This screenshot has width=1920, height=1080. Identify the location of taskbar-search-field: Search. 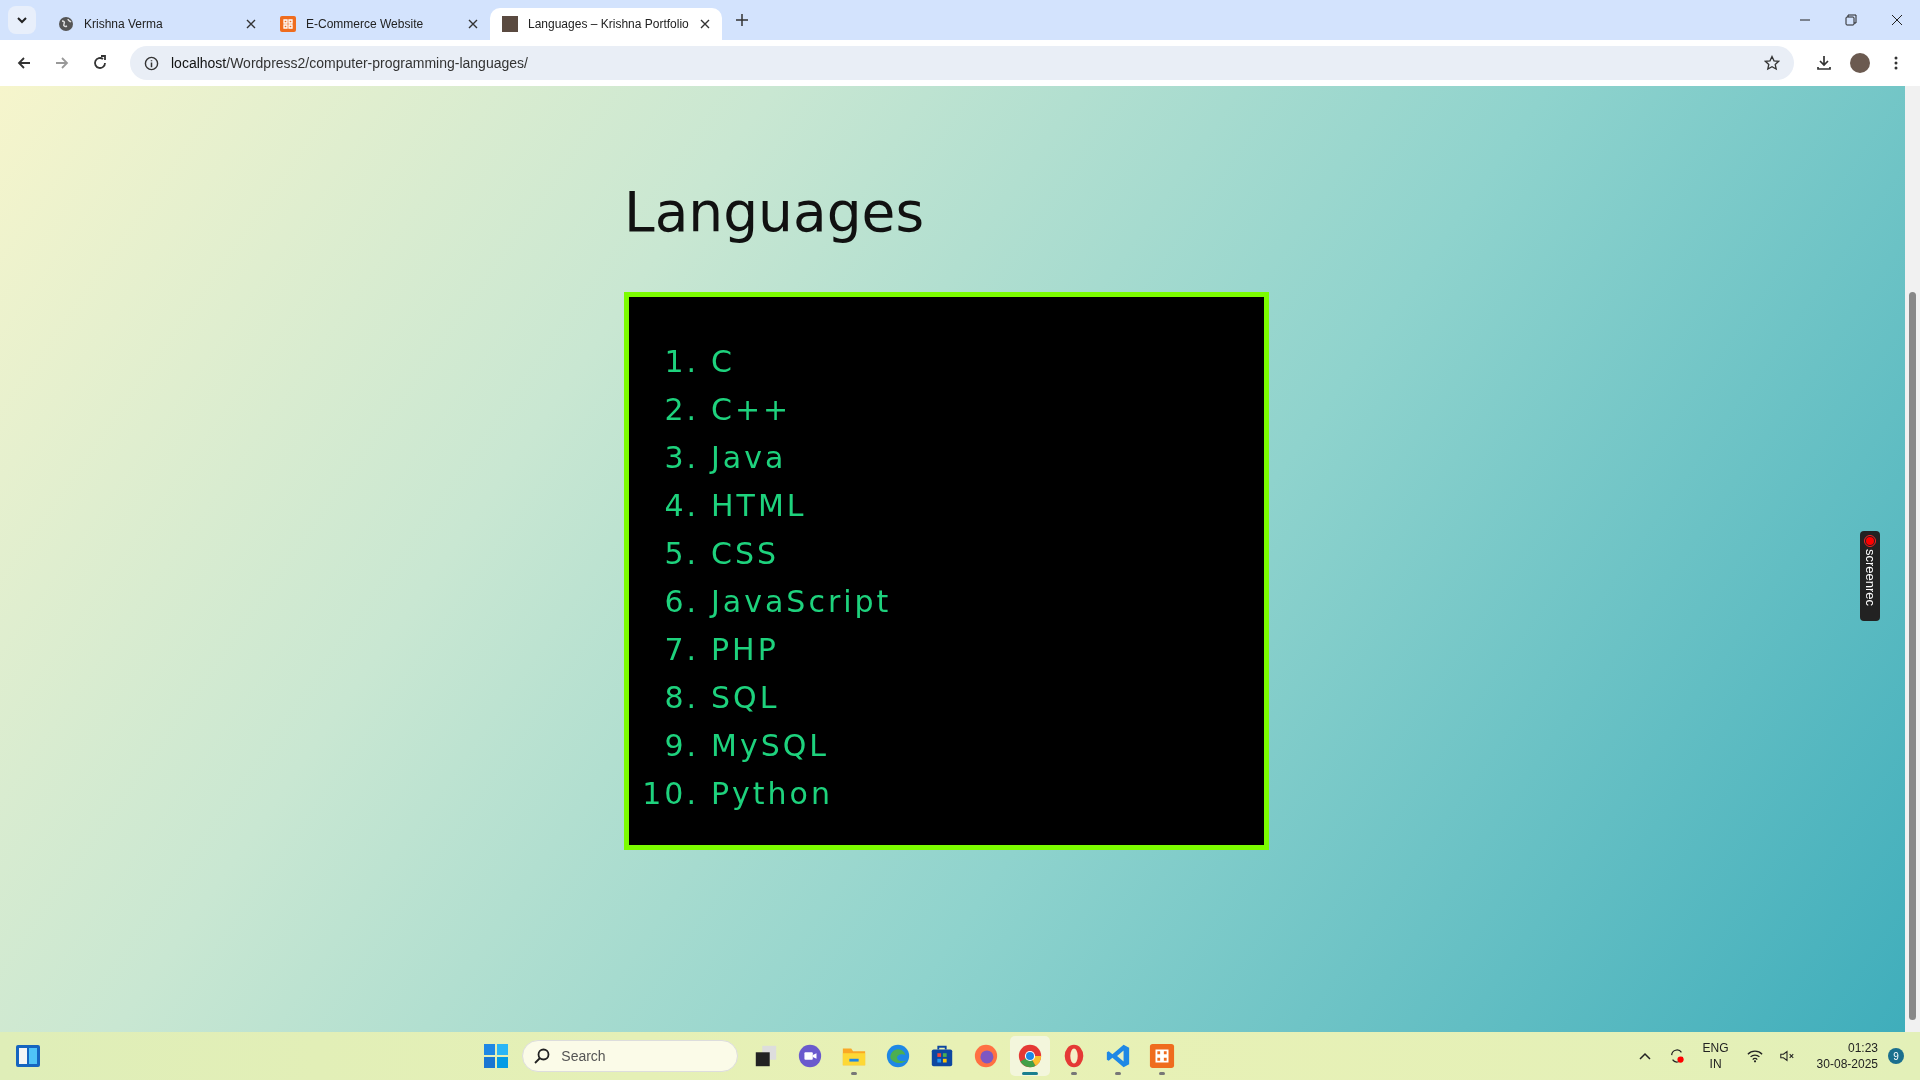
(630, 1056).